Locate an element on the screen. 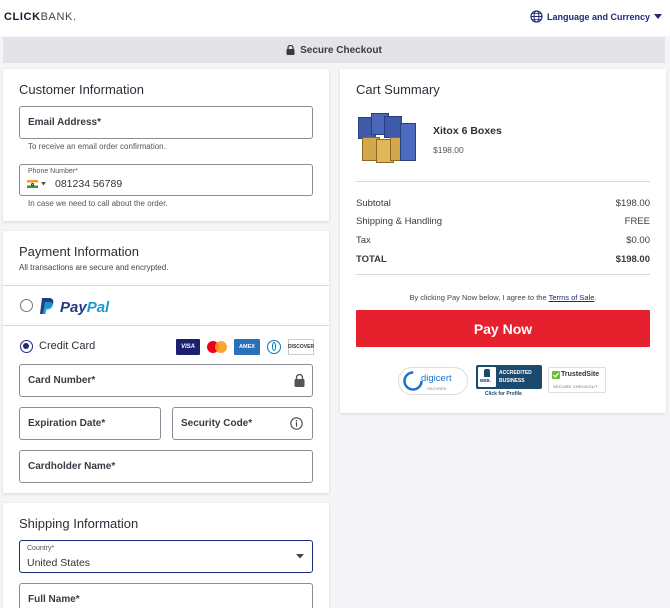  phone-help-text: In case we need to call about the order. is located at coordinates (98, 203).